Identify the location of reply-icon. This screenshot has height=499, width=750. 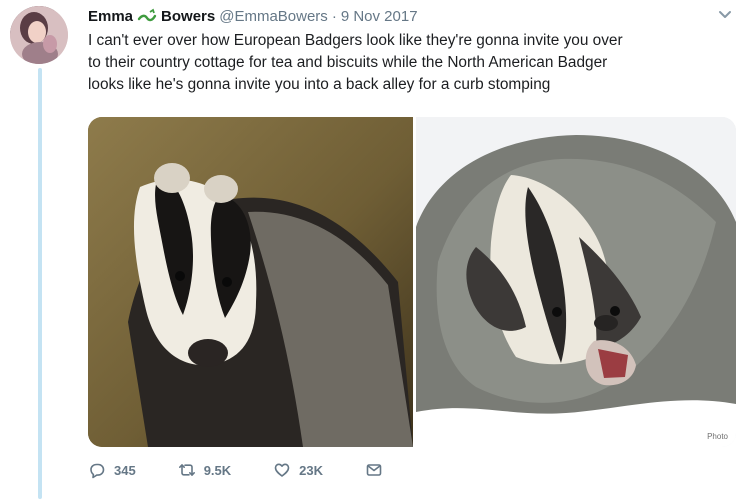
(97, 471).